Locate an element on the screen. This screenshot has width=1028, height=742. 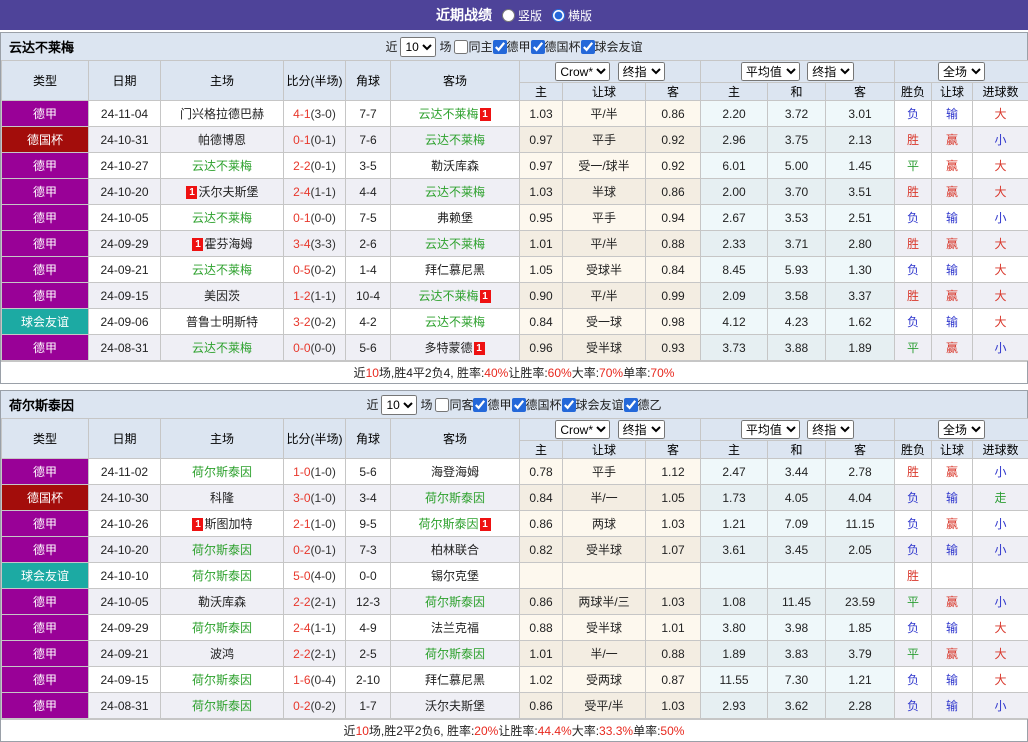
away-team: 云达不莱梅 is located at coordinates (455, 192).